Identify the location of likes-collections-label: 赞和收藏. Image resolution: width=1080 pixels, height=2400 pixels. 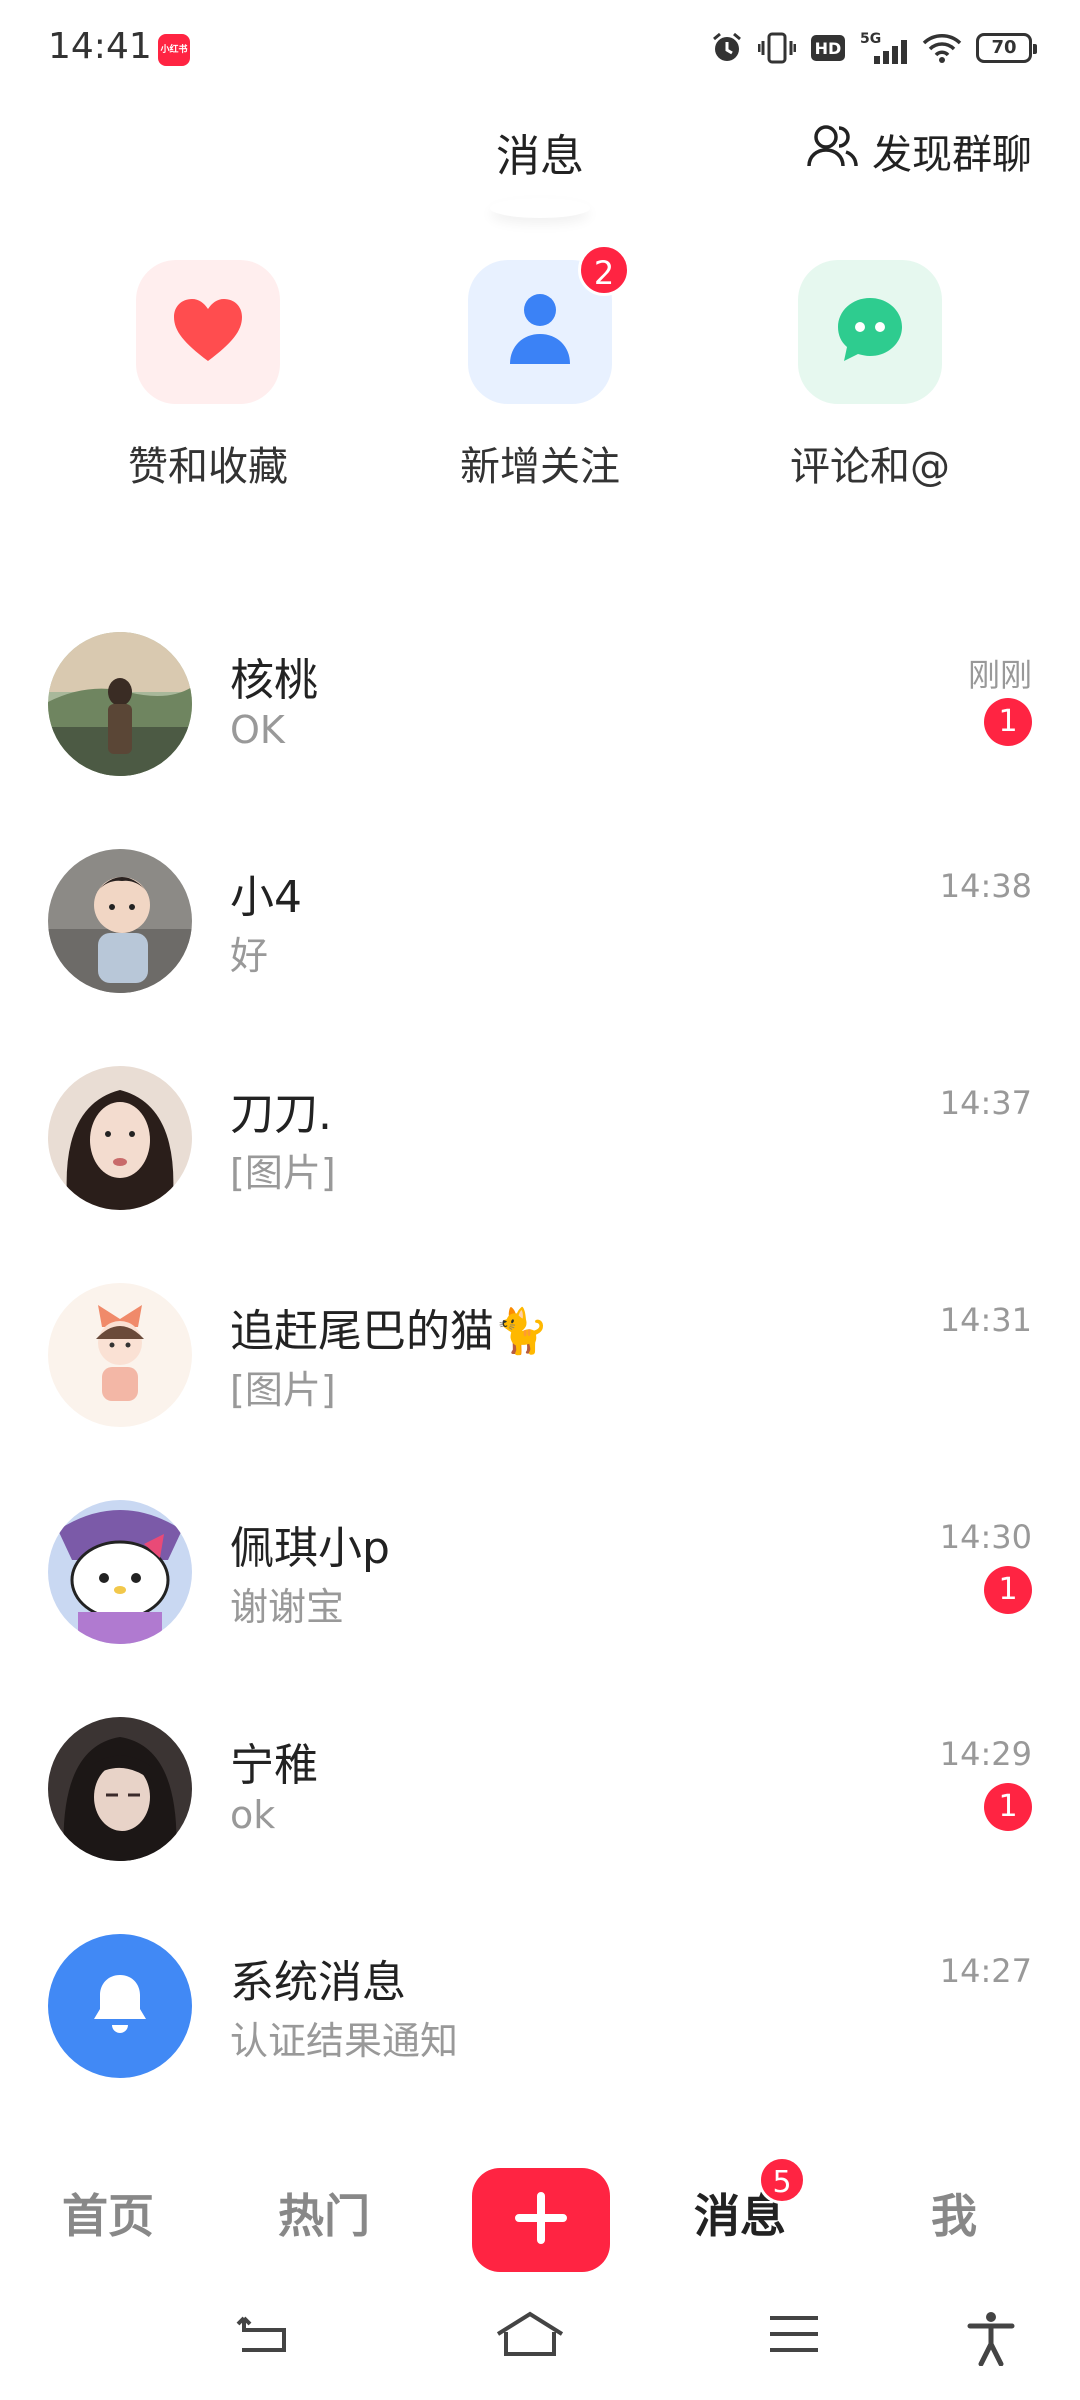
(208, 467).